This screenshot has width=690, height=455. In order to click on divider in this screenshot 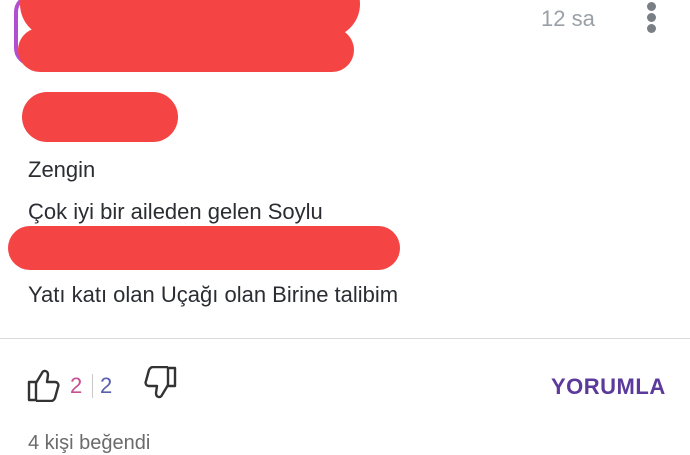, I will do `click(345, 338)`.